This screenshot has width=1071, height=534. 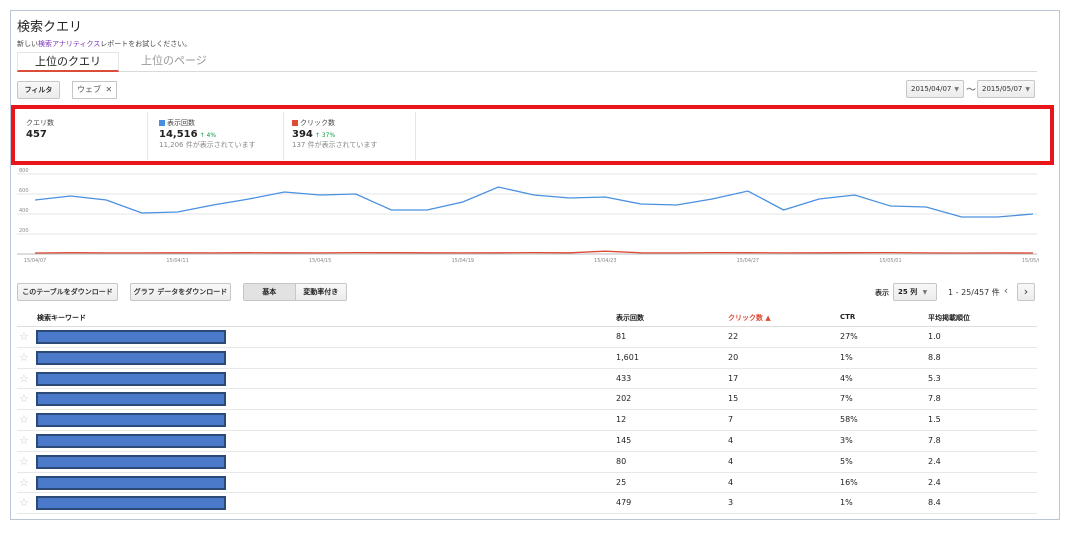 What do you see at coordinates (748, 261) in the screenshot?
I see `x-tick-label: 15/04/27` at bounding box center [748, 261].